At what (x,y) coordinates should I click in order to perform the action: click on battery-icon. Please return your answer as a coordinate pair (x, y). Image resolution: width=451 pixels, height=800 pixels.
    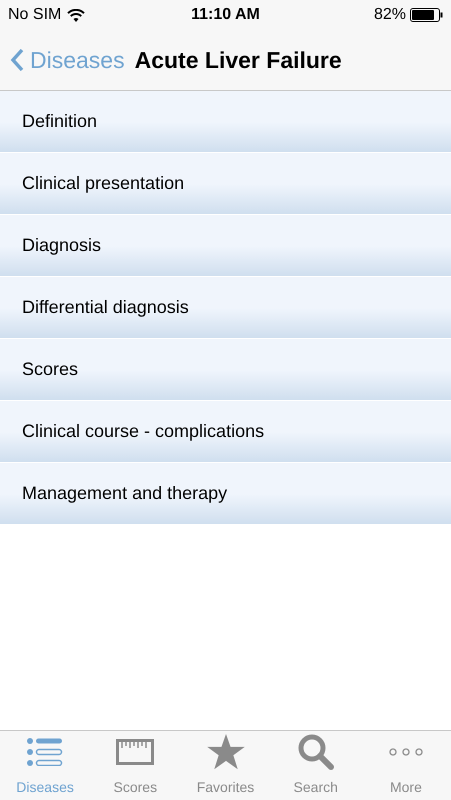
    Looking at the image, I should click on (426, 15).